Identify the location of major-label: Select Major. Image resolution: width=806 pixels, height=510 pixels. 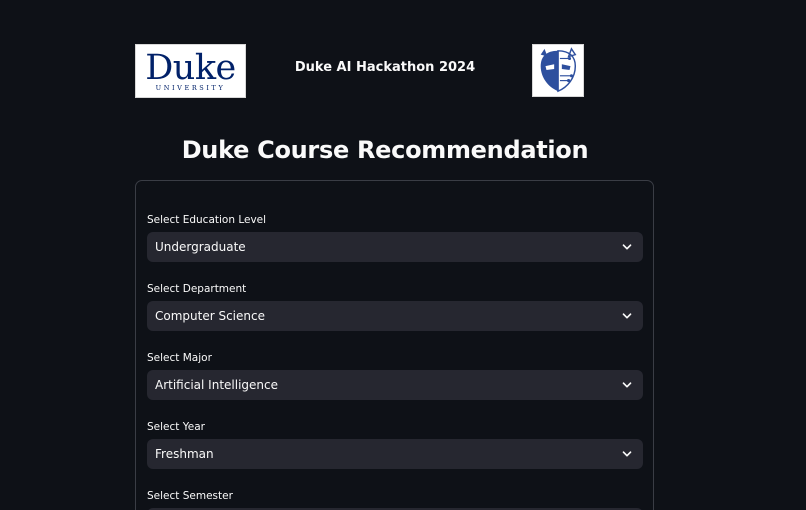
(179, 358).